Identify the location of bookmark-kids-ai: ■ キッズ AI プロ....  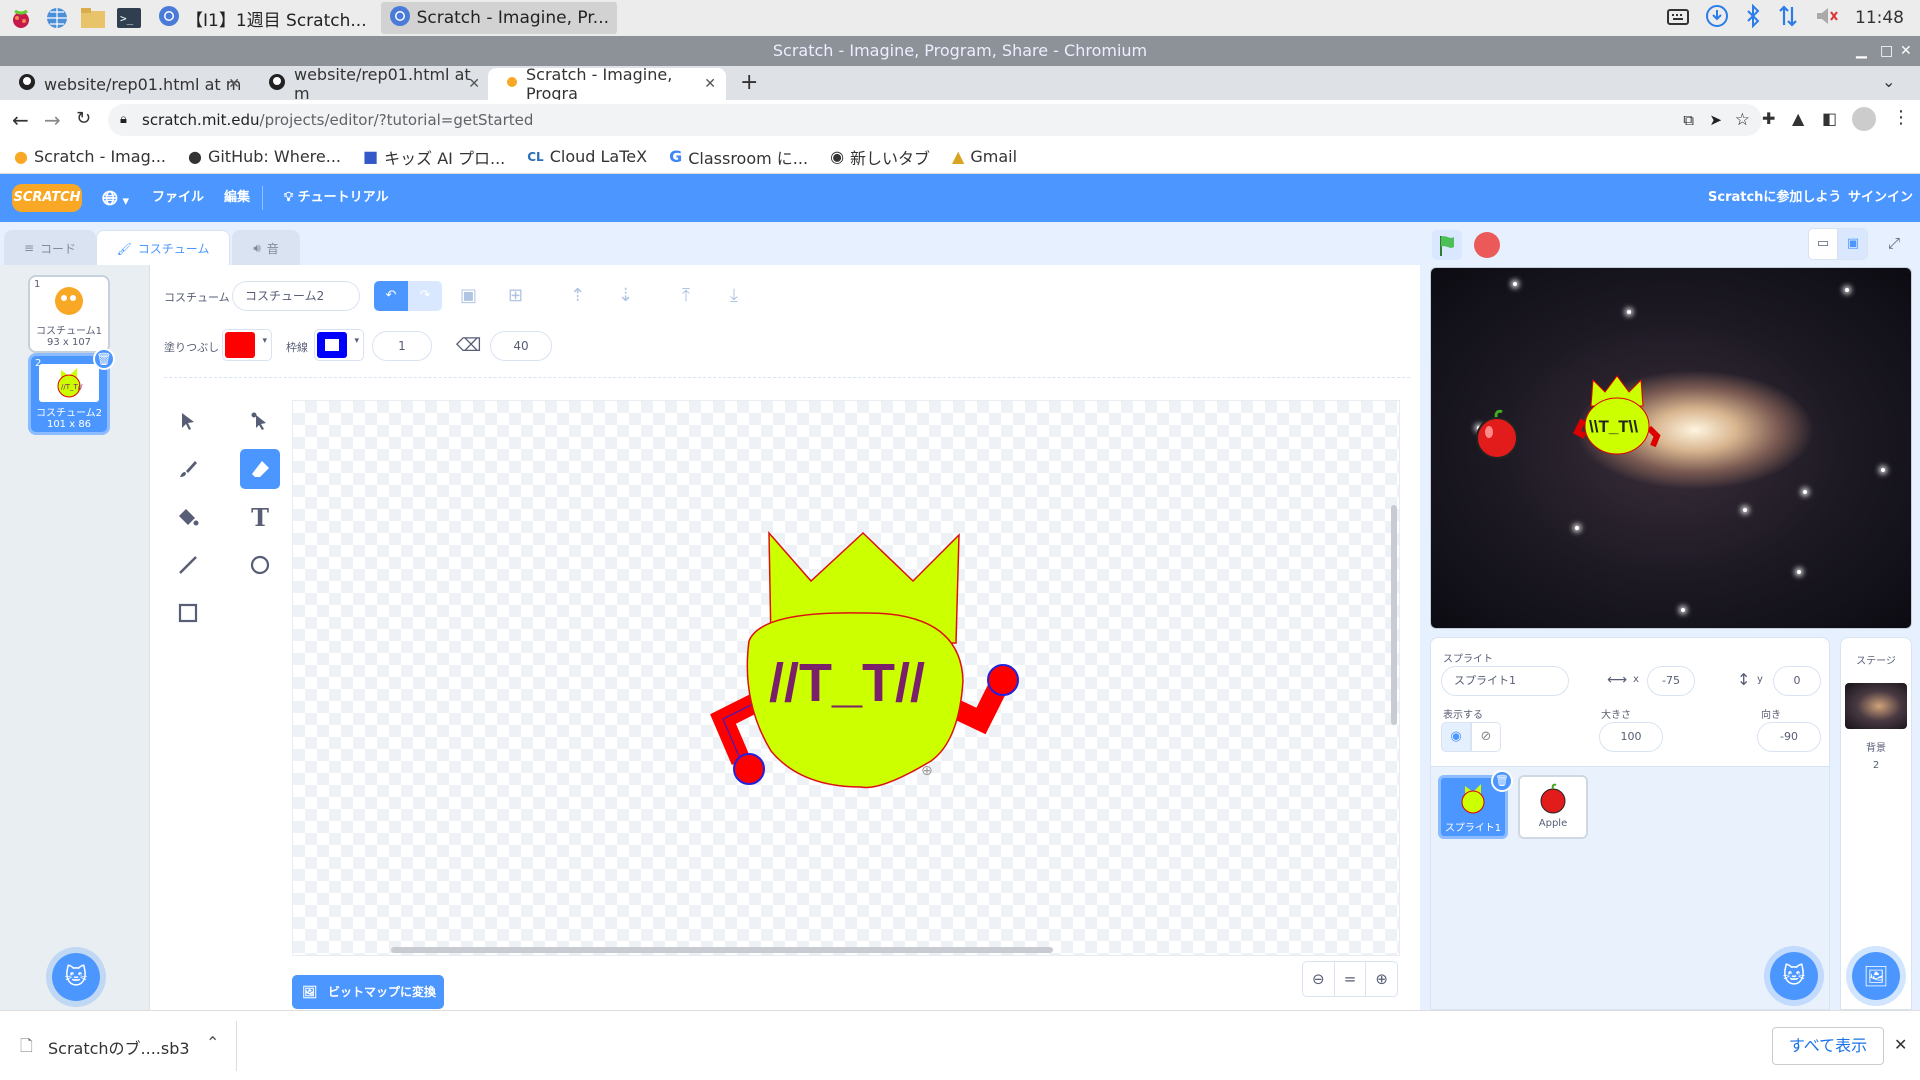
(434, 157).